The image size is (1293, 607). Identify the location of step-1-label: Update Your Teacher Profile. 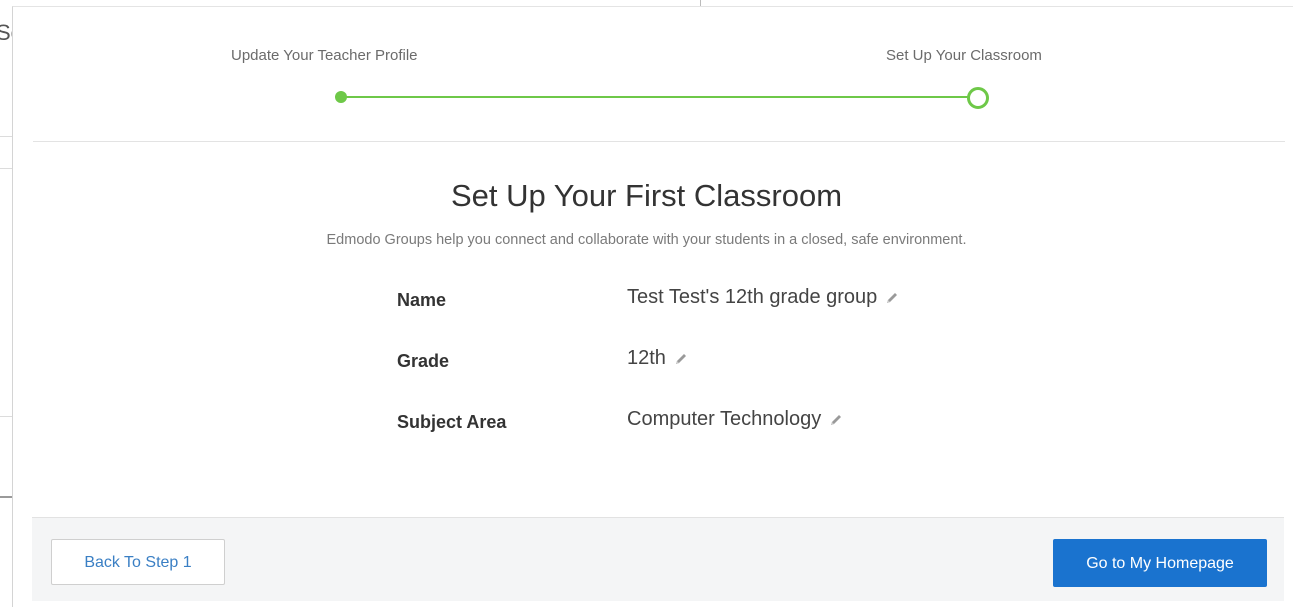
(324, 55).